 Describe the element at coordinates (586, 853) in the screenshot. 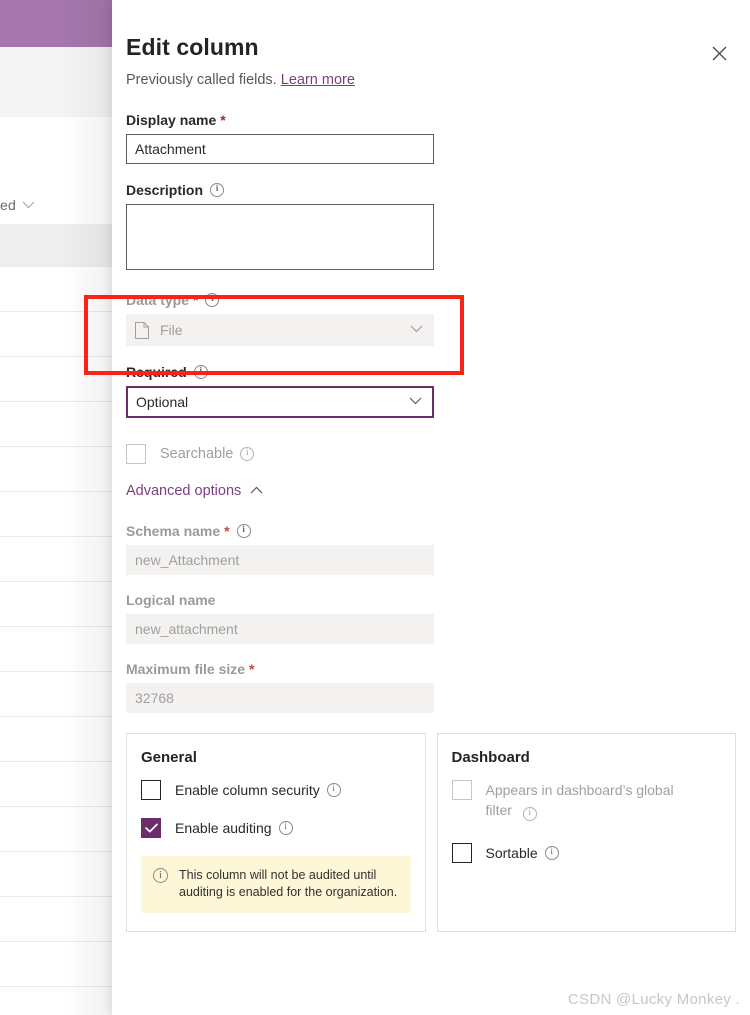

I see `sortable-row: Sortable i` at that location.